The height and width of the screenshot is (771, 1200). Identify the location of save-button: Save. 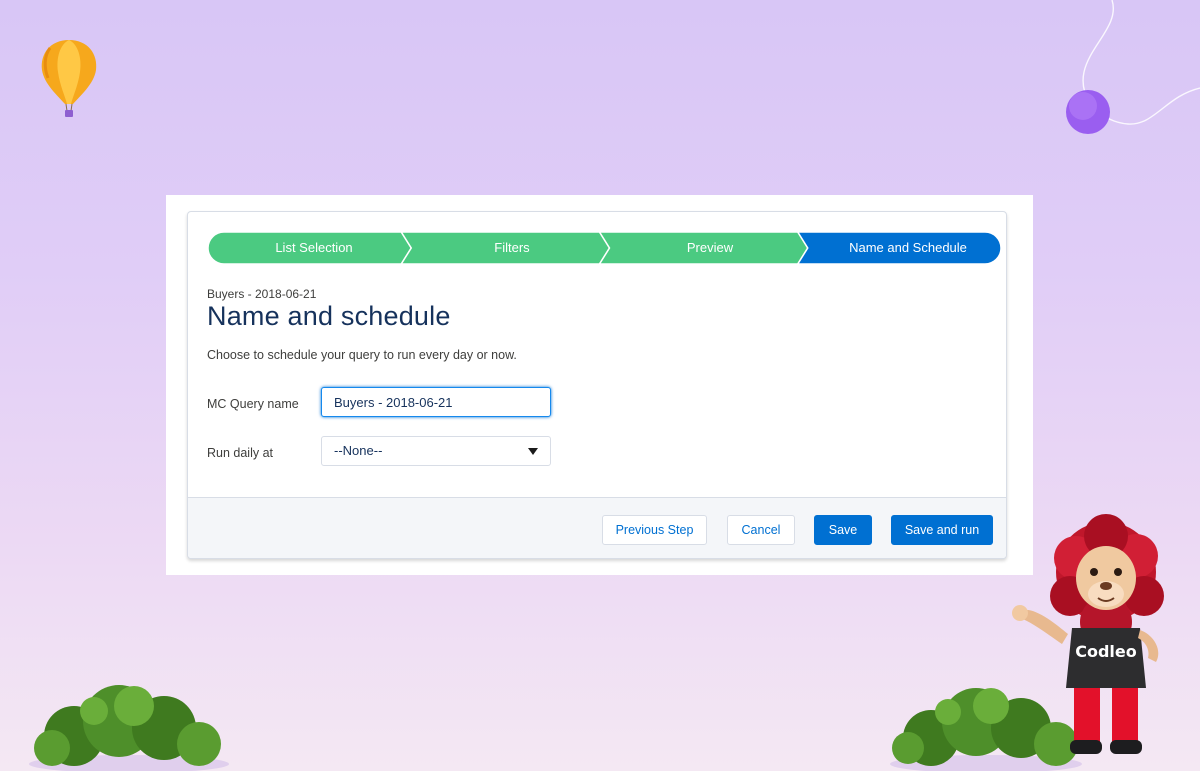
(843, 530).